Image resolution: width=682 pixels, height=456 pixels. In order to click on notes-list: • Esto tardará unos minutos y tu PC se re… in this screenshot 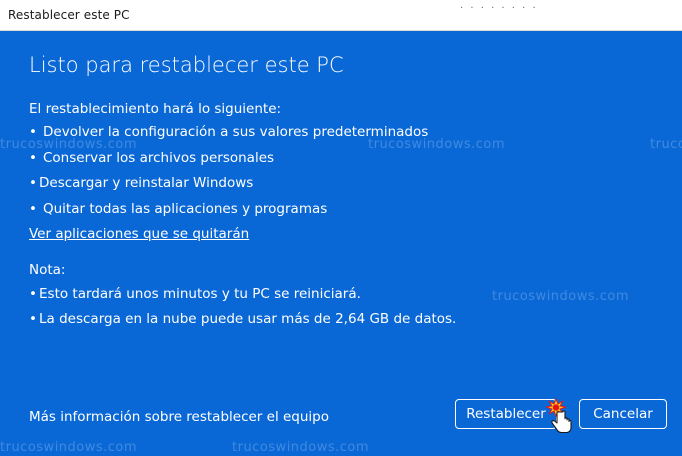, I will do `click(242, 311)`.